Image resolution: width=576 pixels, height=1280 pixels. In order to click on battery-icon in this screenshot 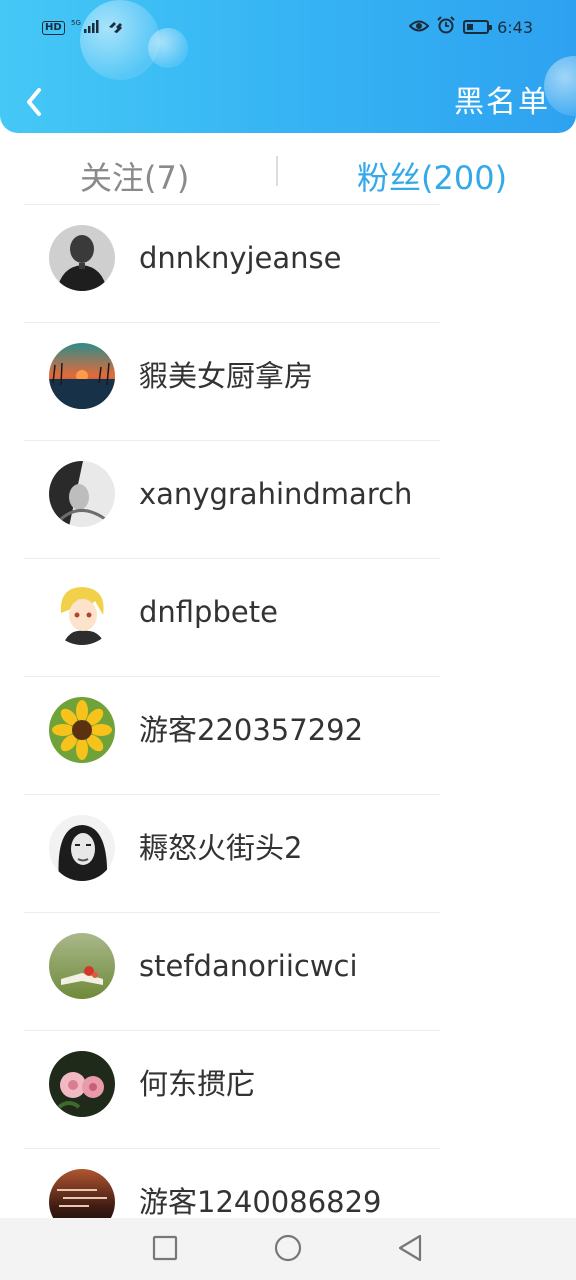, I will do `click(478, 27)`.